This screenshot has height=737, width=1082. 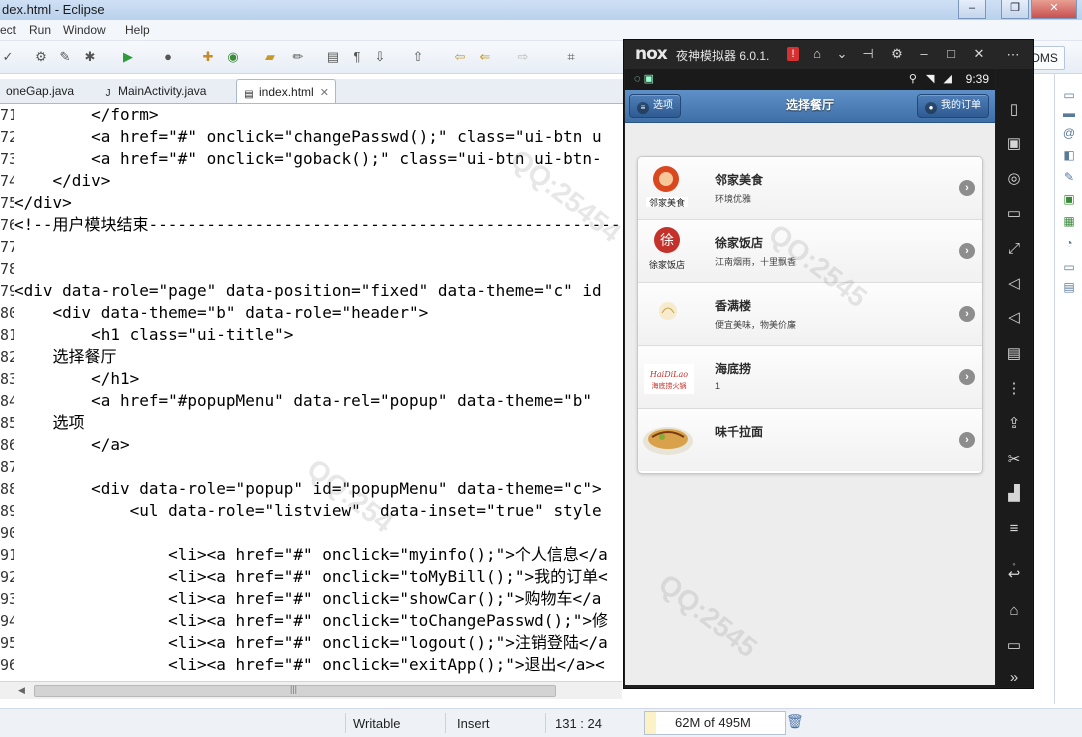 What do you see at coordinates (40, 90) in the screenshot?
I see `tab-phonegap: oneGap.java` at bounding box center [40, 90].